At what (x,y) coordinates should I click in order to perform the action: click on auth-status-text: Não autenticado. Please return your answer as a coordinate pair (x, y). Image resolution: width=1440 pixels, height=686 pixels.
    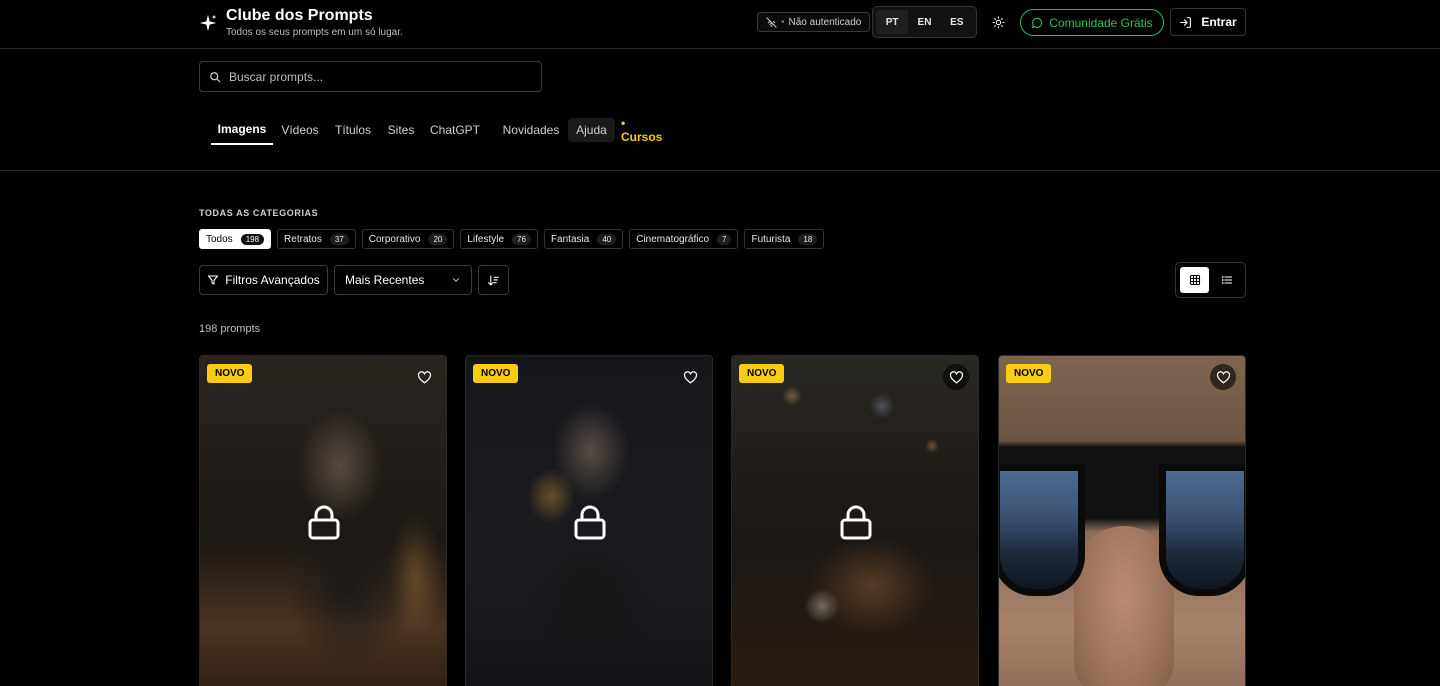
    Looking at the image, I should click on (825, 22).